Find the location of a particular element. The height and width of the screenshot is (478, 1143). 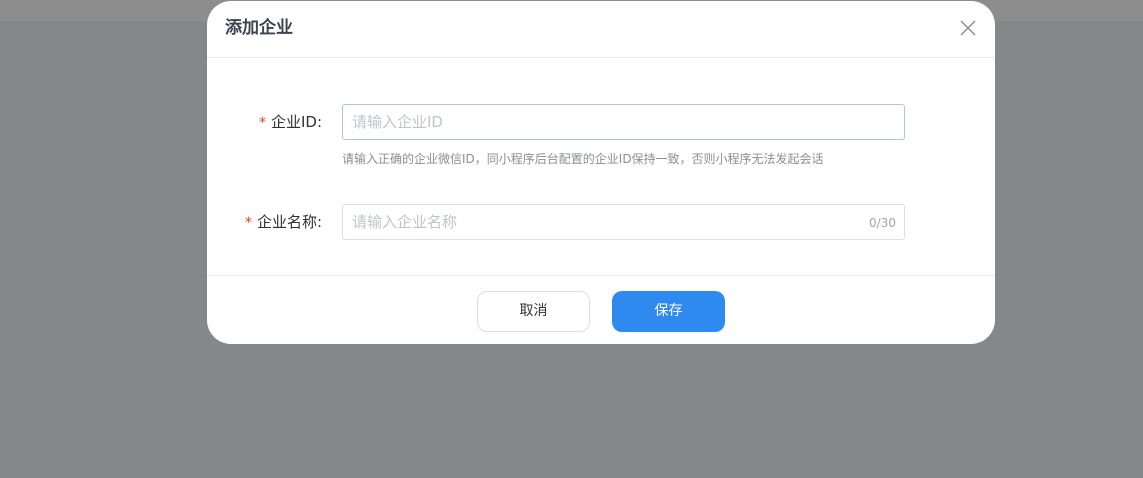

save-button: 保存 is located at coordinates (668, 311).